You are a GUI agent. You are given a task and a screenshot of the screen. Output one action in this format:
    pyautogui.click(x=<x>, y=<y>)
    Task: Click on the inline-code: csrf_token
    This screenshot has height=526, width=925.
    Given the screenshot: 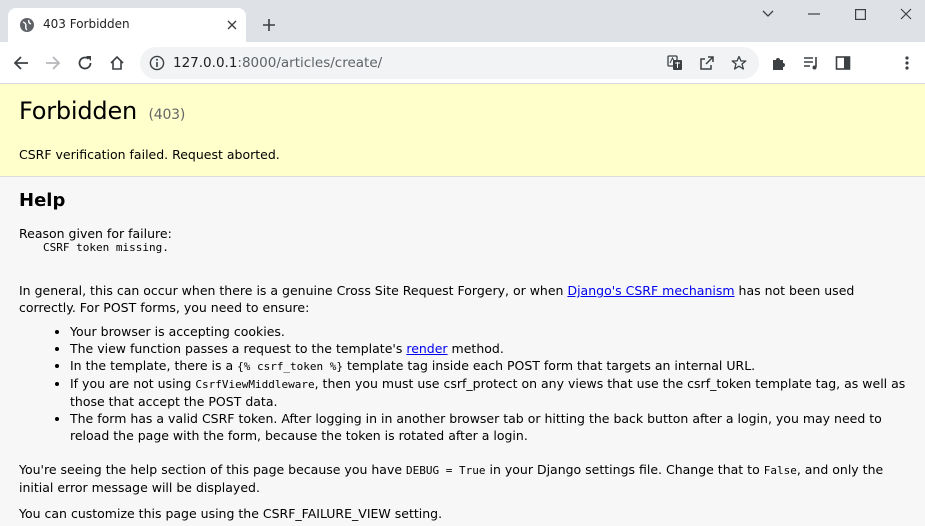 What is the action you would take?
    pyautogui.click(x=719, y=383)
    